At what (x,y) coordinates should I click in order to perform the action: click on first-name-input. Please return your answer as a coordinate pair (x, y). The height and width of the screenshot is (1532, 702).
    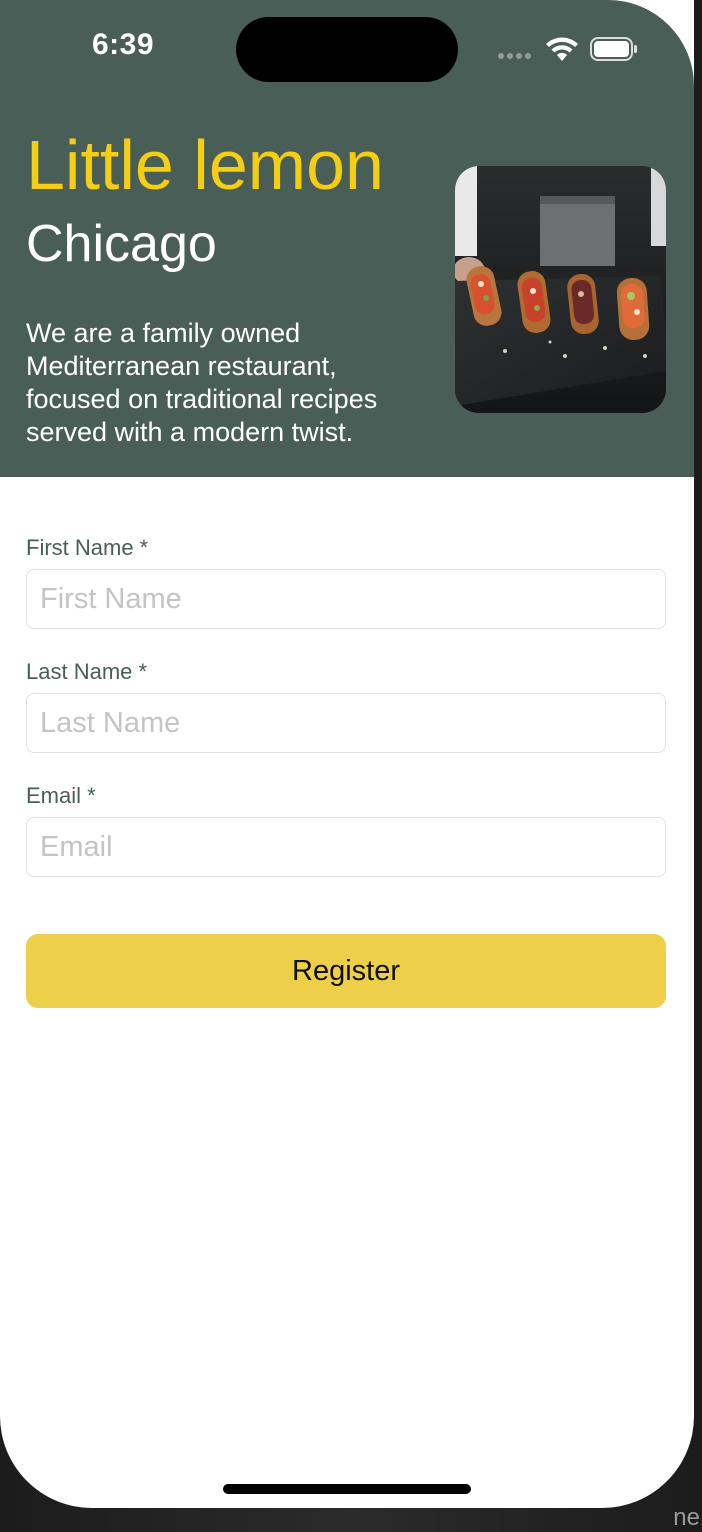
    Looking at the image, I should click on (346, 599).